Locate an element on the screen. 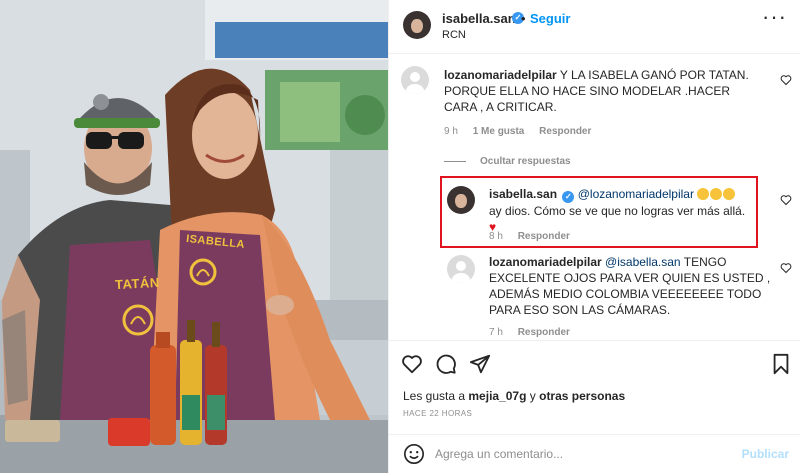  reply-username: lozanomariadelpilar is located at coordinates (545, 262).